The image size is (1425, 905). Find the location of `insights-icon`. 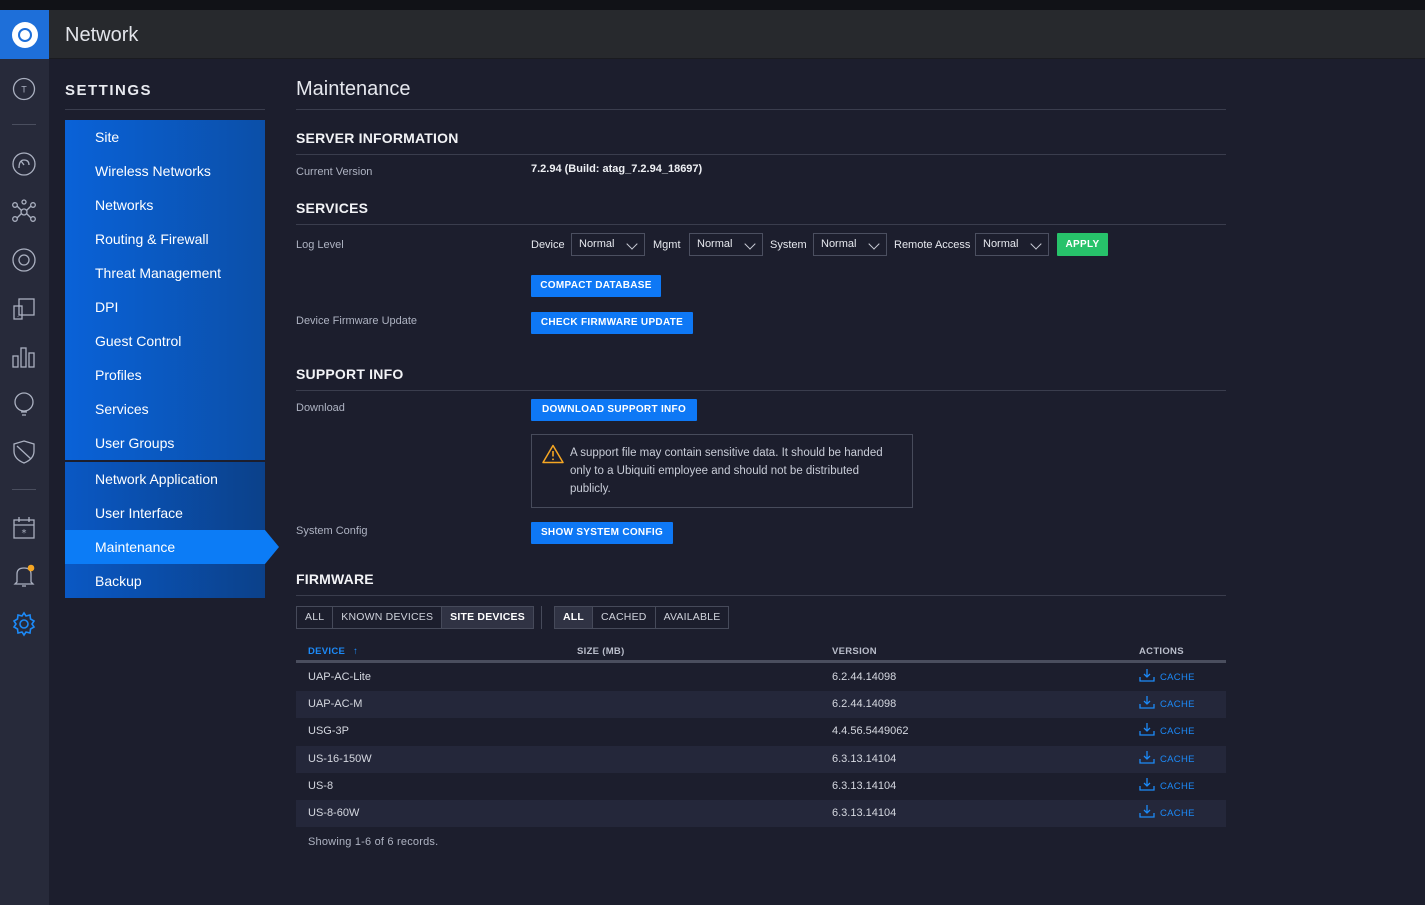

insights-icon is located at coordinates (24, 404).